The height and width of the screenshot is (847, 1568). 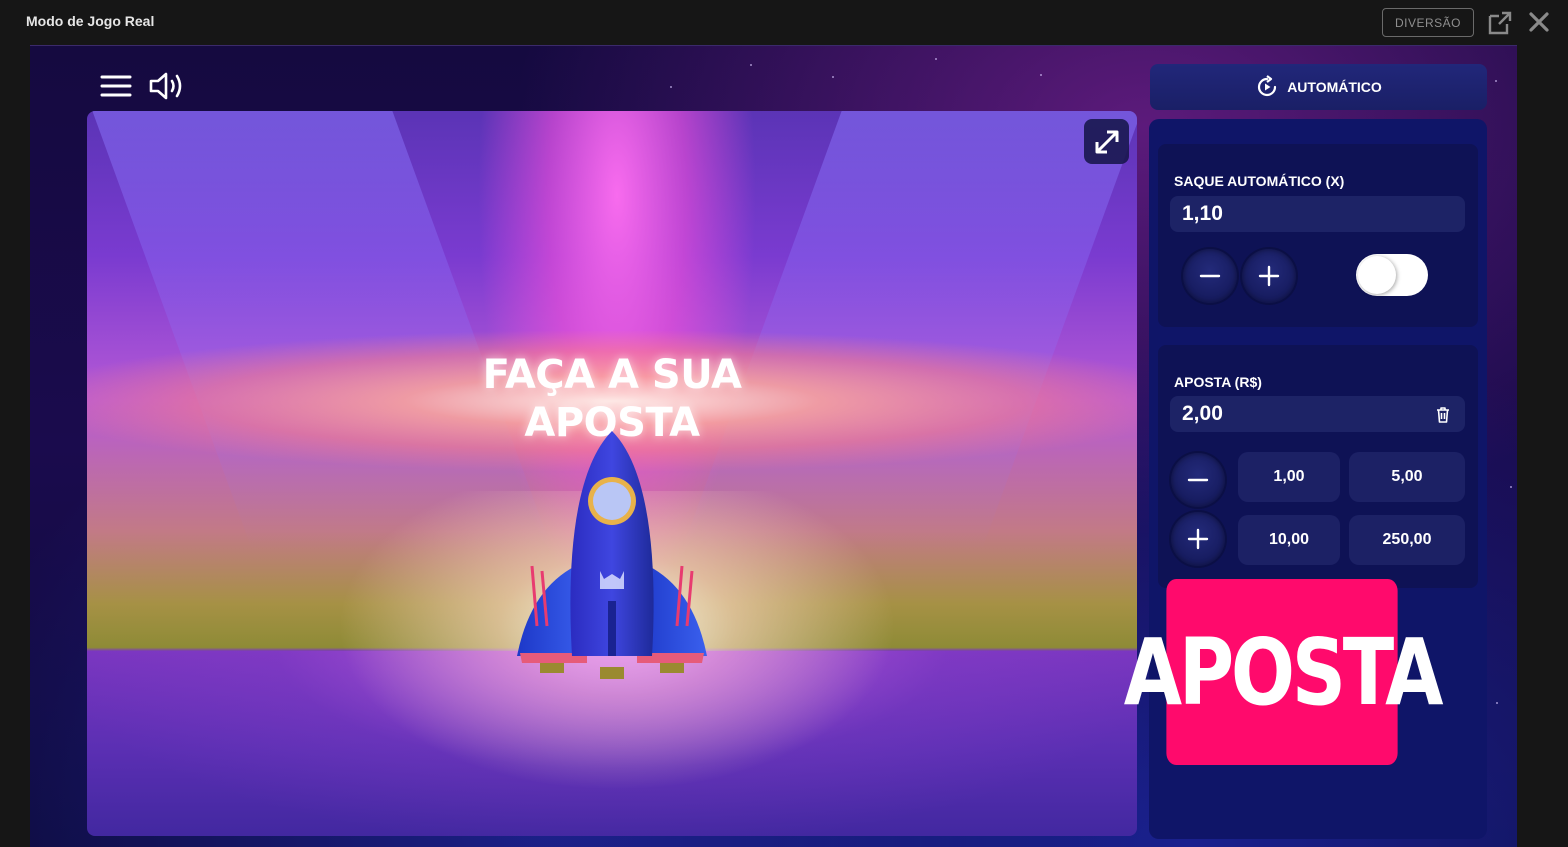 I want to click on bet-amount-input: 2,00, so click(x=1317, y=414).